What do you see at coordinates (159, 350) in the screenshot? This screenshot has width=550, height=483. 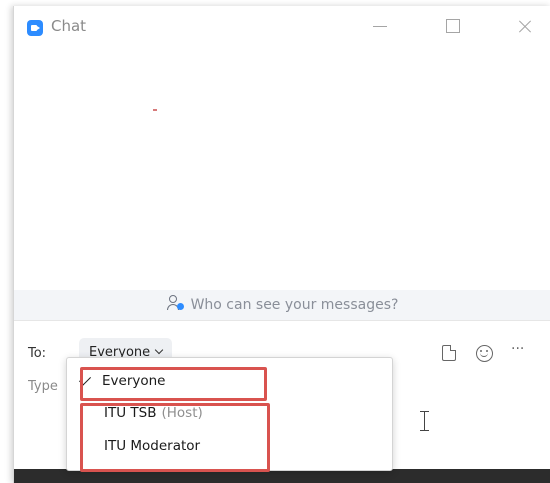 I see `chevron-down-icon` at bounding box center [159, 350].